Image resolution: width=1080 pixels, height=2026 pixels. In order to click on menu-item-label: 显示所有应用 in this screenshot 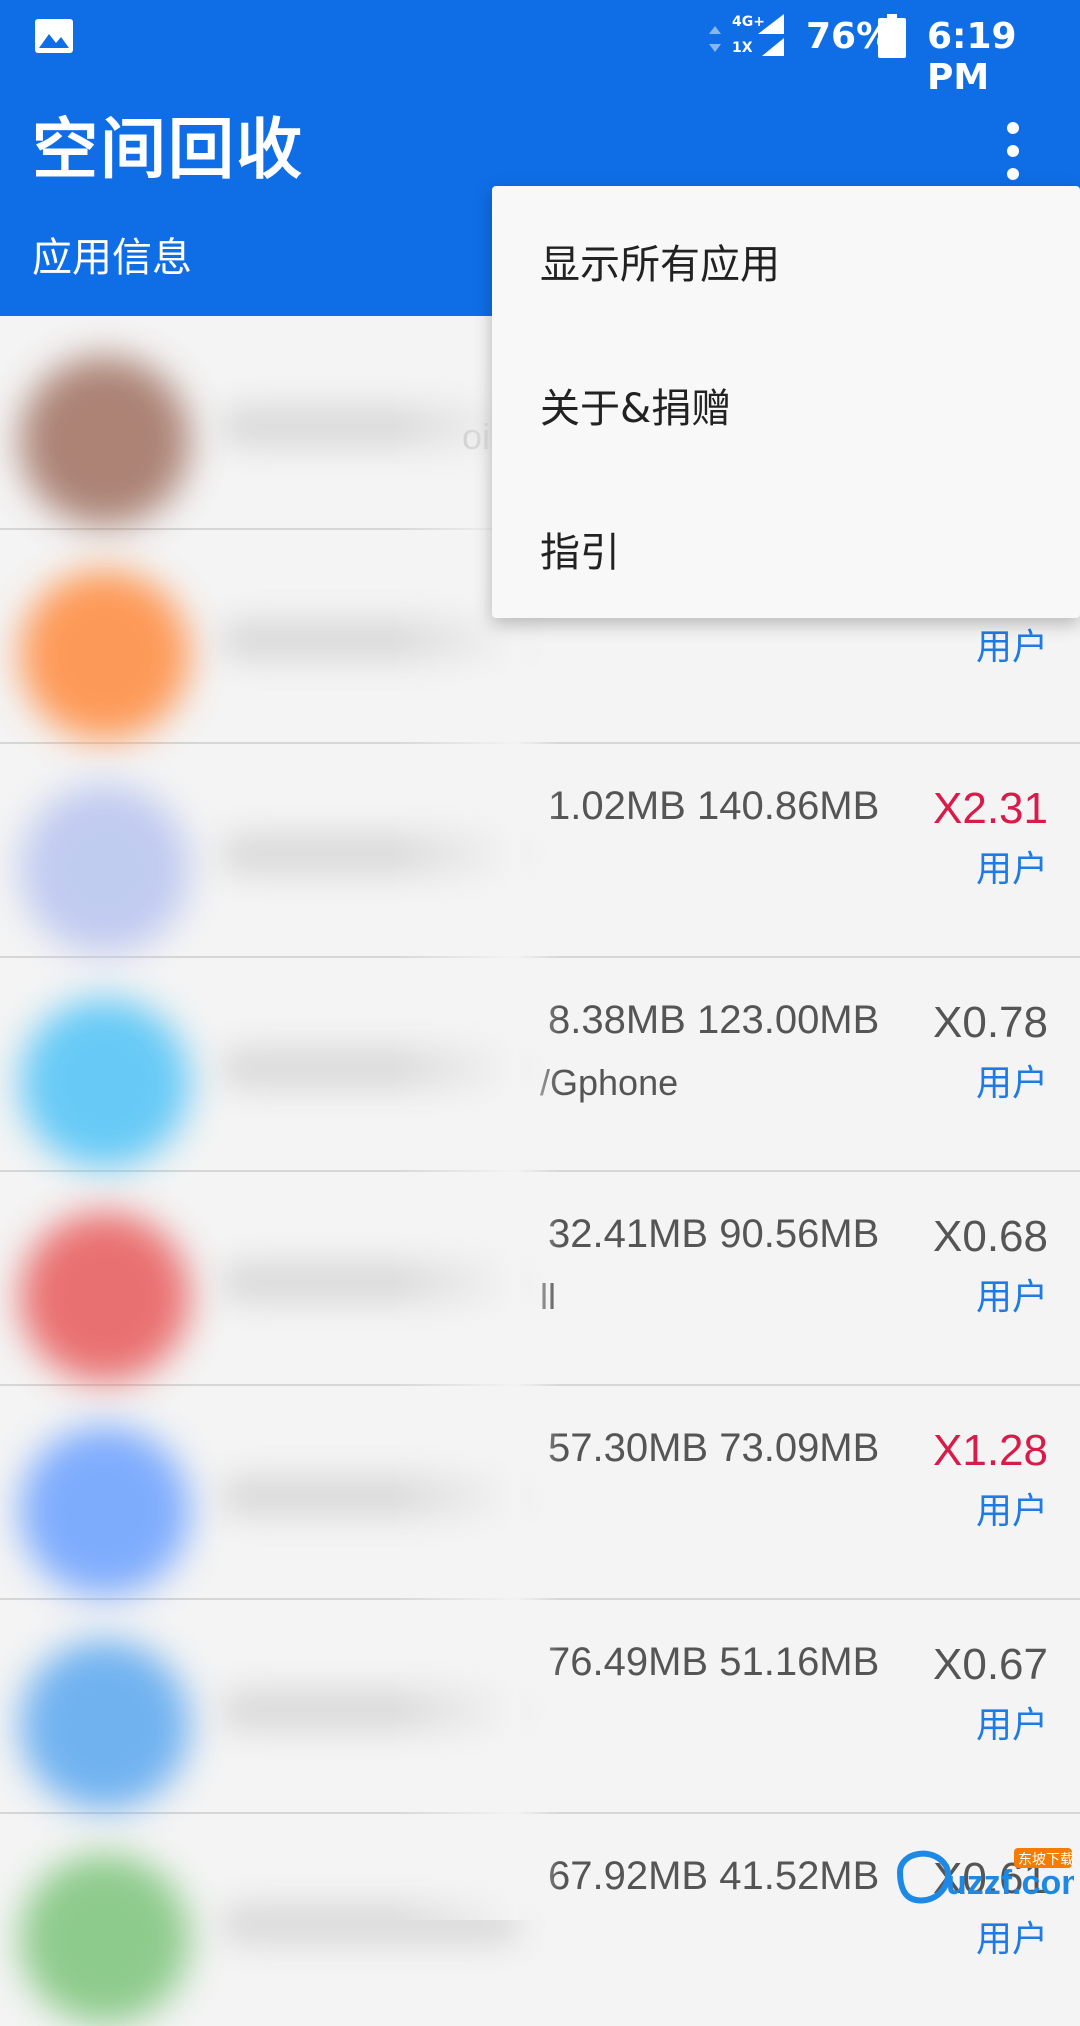, I will do `click(660, 265)`.